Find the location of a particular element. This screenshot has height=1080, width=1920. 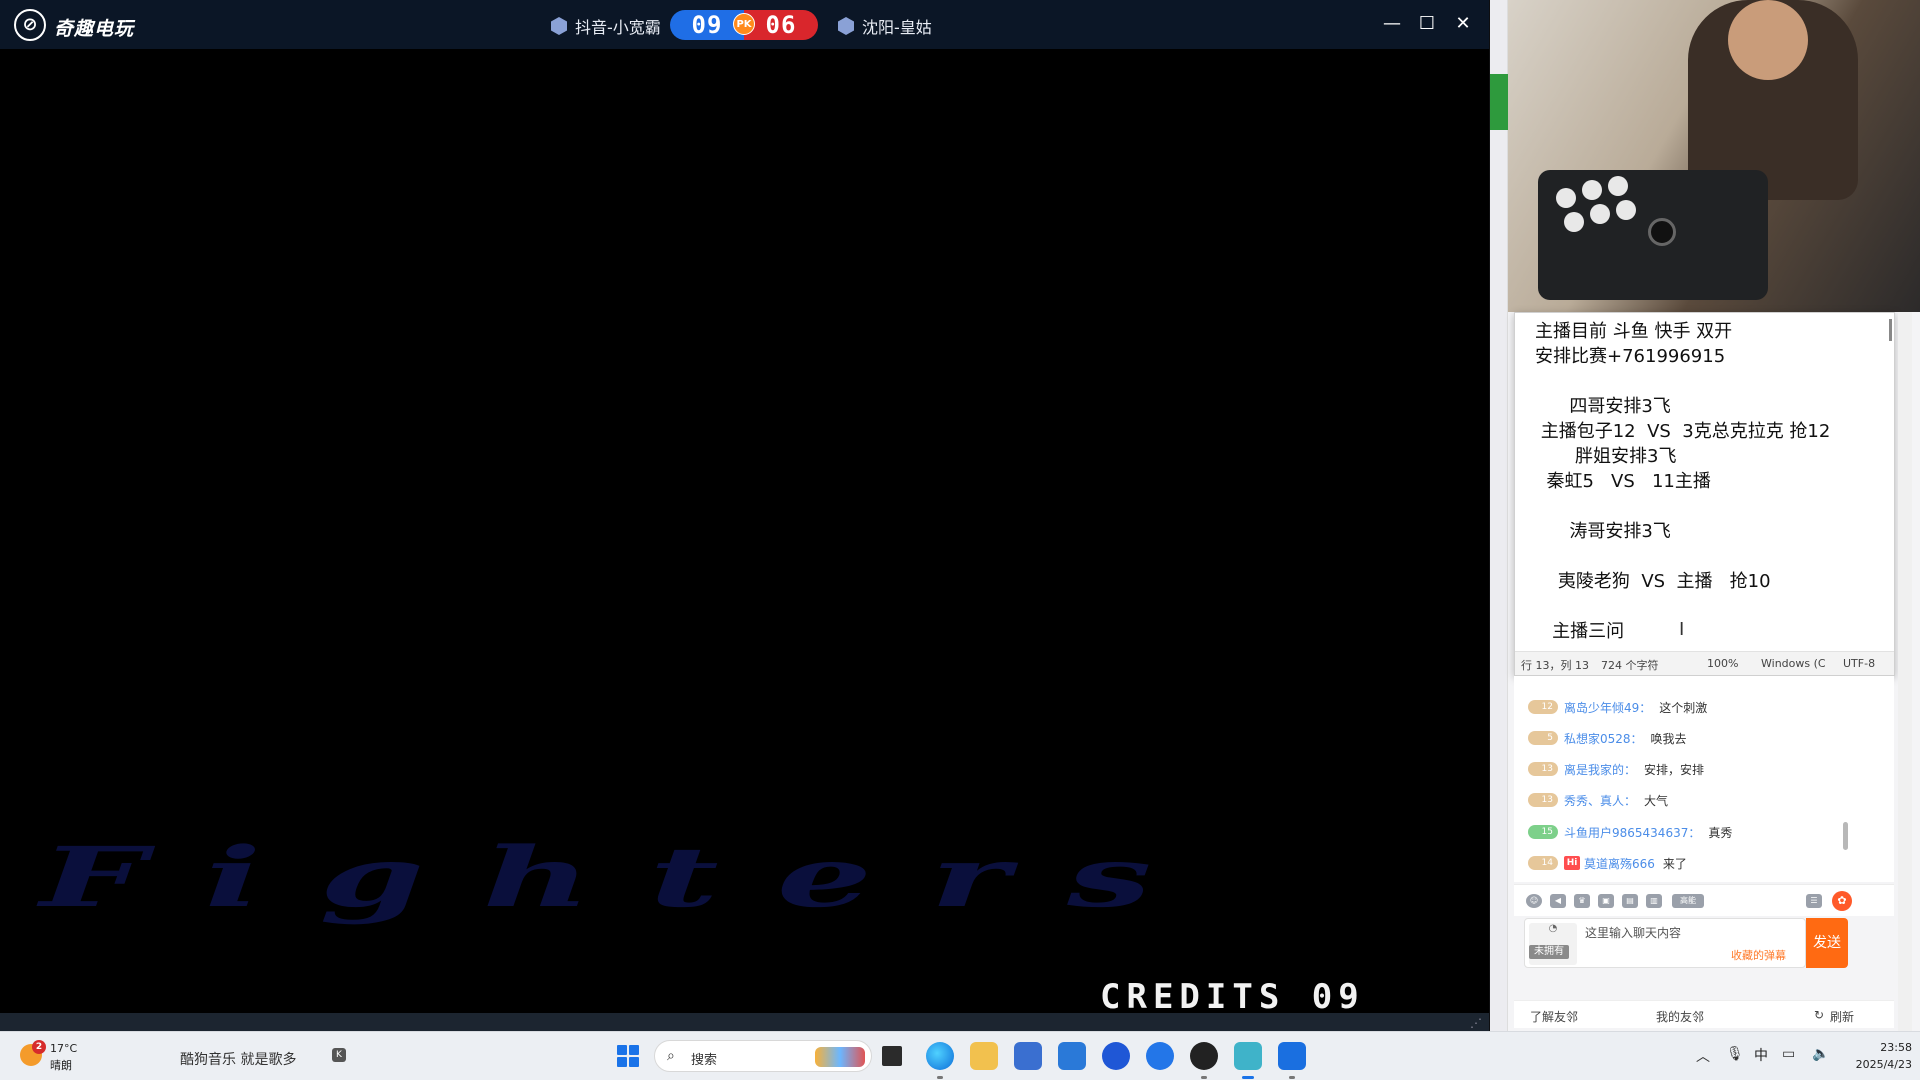

gift-icon: ✿ is located at coordinates (1842, 901).